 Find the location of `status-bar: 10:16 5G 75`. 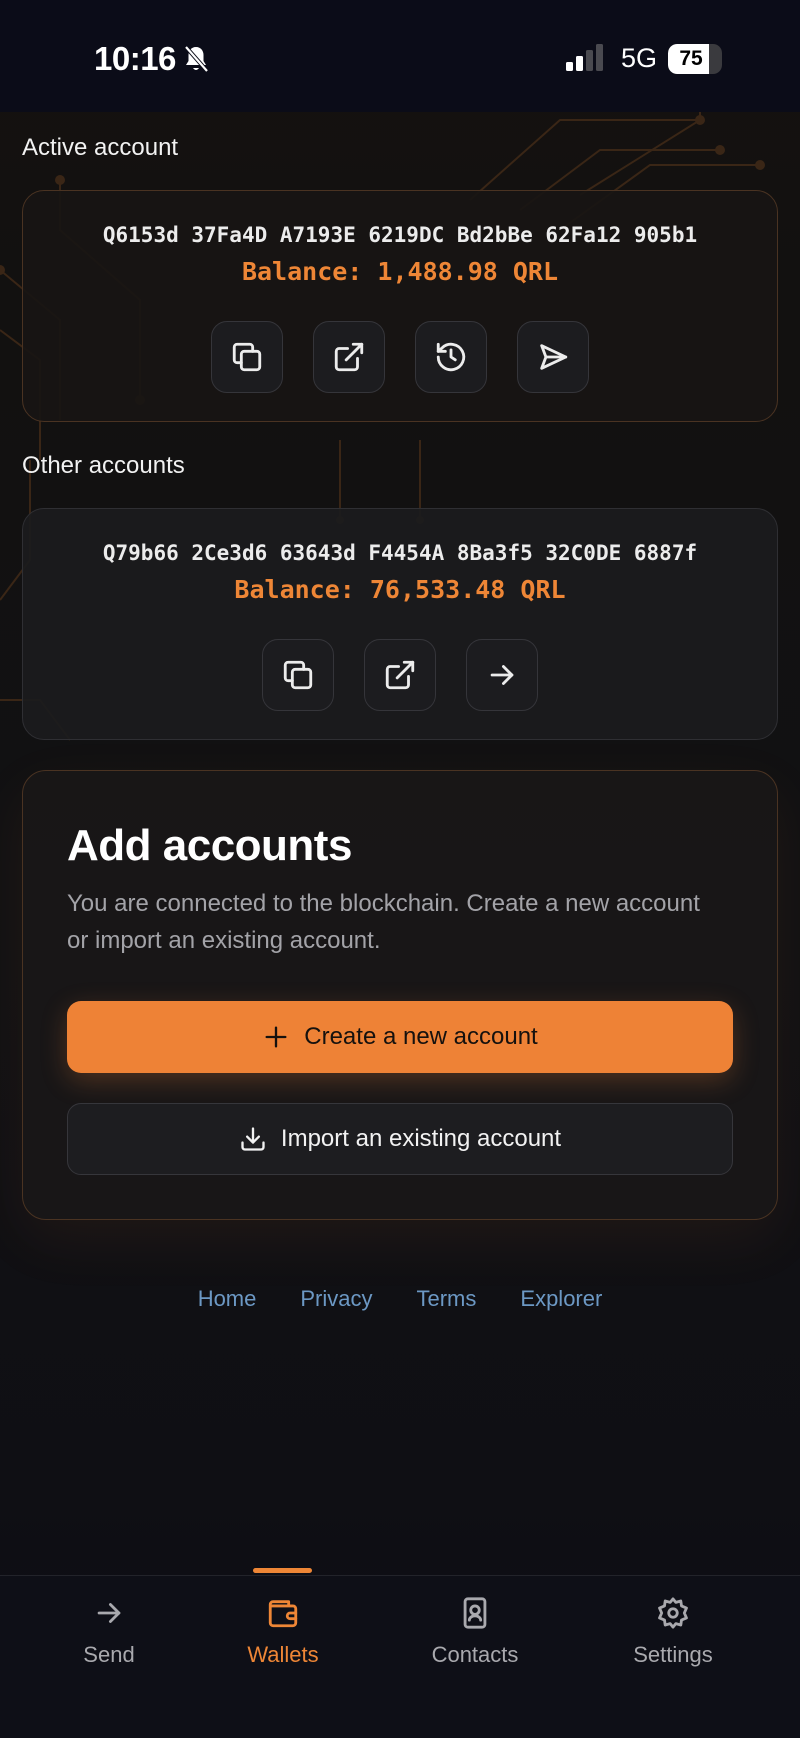

status-bar: 10:16 5G 75 is located at coordinates (400, 56).